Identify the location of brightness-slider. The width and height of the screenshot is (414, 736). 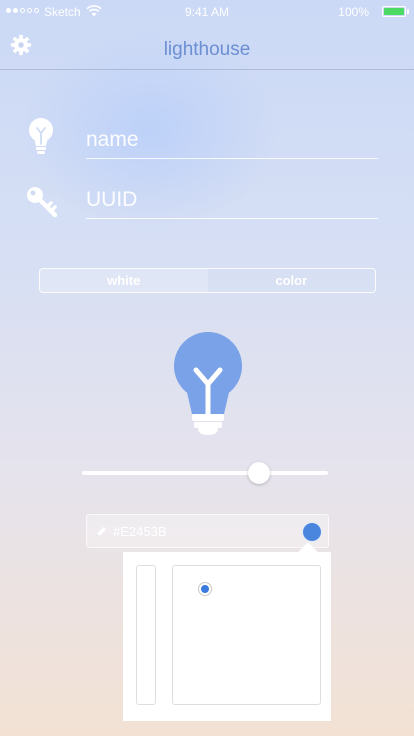
(205, 473).